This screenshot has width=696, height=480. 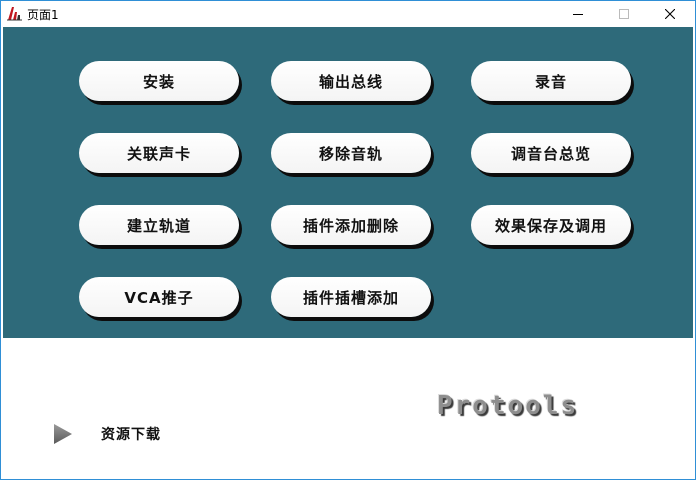 I want to click on close-button, so click(x=670, y=13).